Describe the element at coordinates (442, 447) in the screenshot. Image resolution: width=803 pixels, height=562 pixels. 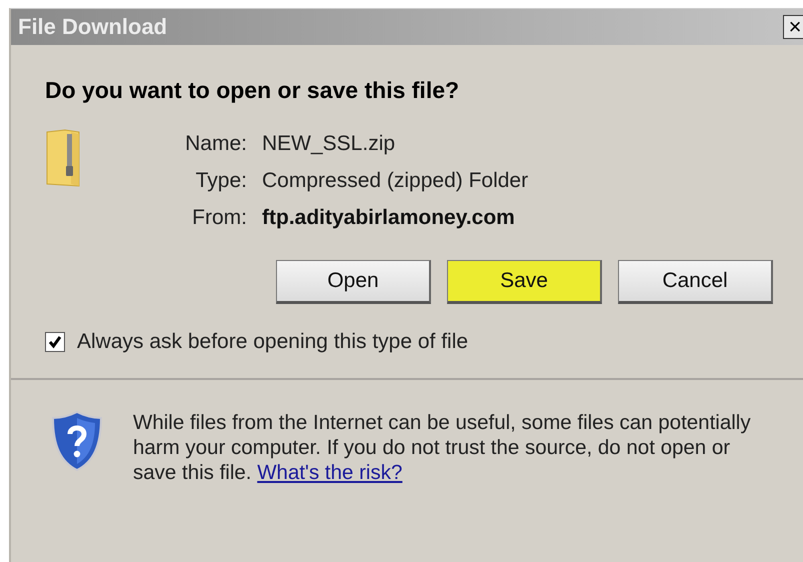
I see `warning-text: While files from the Internet can be useful, some files can potentially harm your computer. If you do not trust the source, do not open or save this file. What's the risk?` at that location.